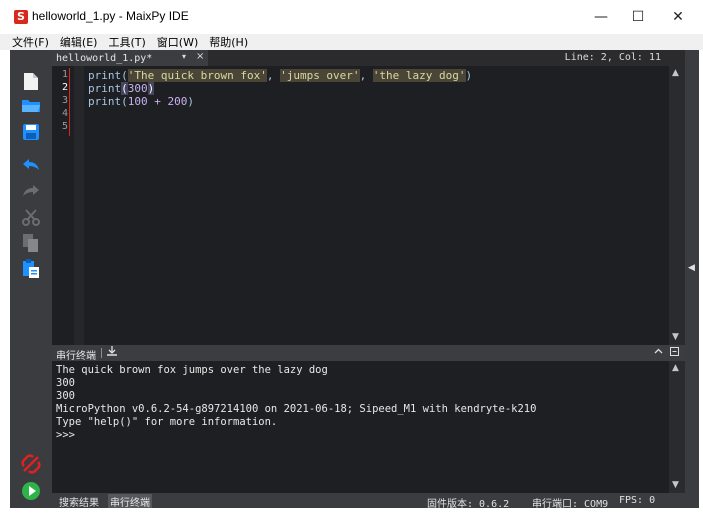  Describe the element at coordinates (64, 126) in the screenshot. I see `line-number: 5` at that location.